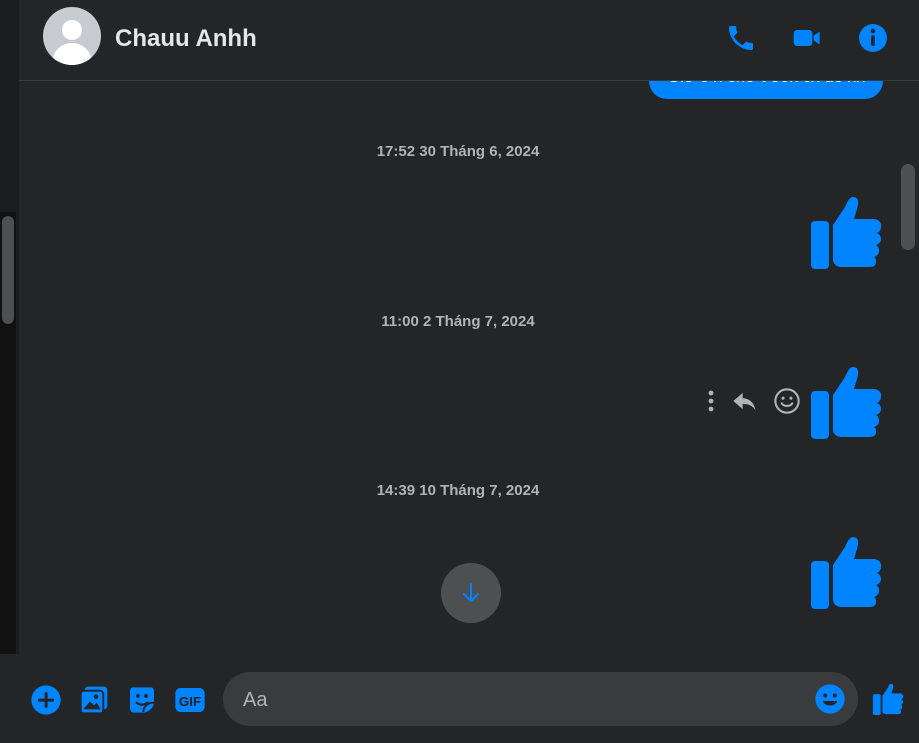 The height and width of the screenshot is (743, 919). What do you see at coordinates (908, 207) in the screenshot?
I see `right-scrollbar-thumb` at bounding box center [908, 207].